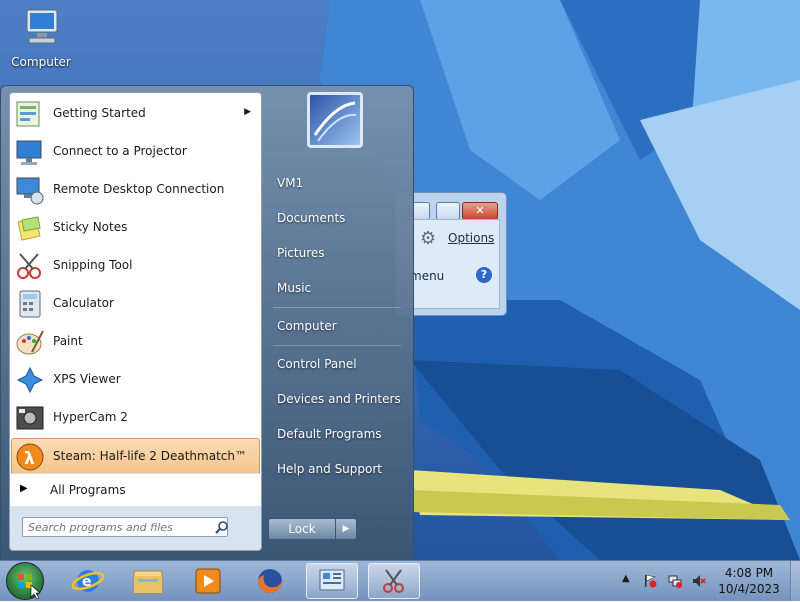 This screenshot has height=602, width=800. Describe the element at coordinates (301, 253) in the screenshot. I see `right-item-pictures: Pictures` at that location.